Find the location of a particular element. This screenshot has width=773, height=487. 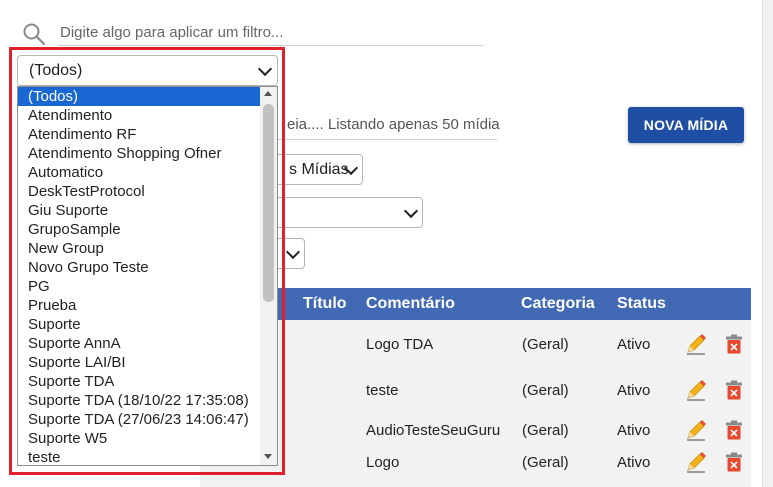

group-option: Atendimento RF is located at coordinates (147, 134).